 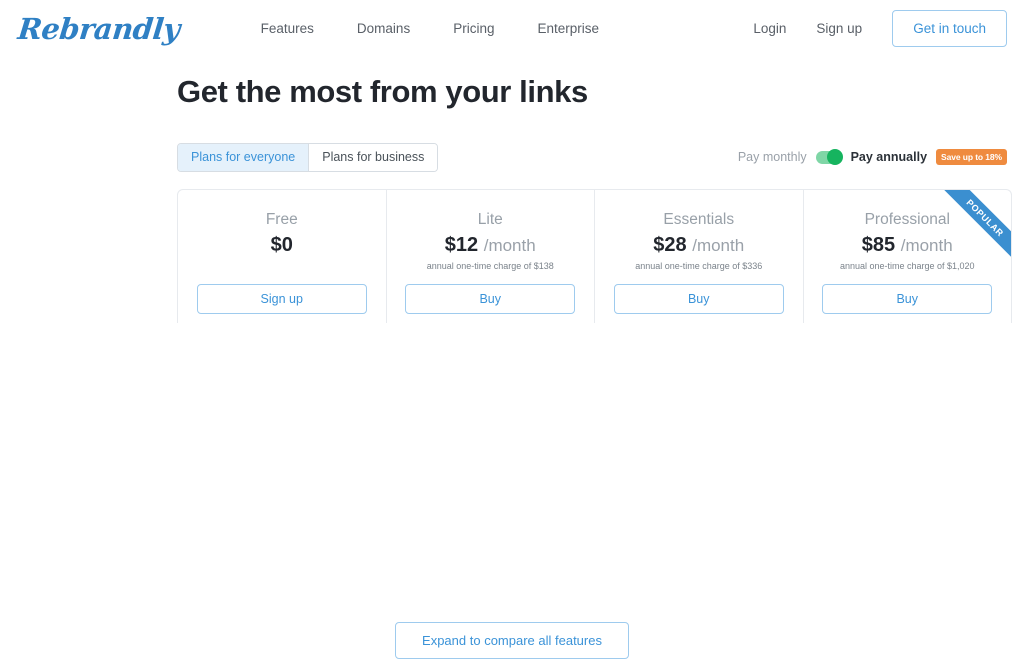 What do you see at coordinates (287, 28) in the screenshot?
I see `nav-link-features: Features` at bounding box center [287, 28].